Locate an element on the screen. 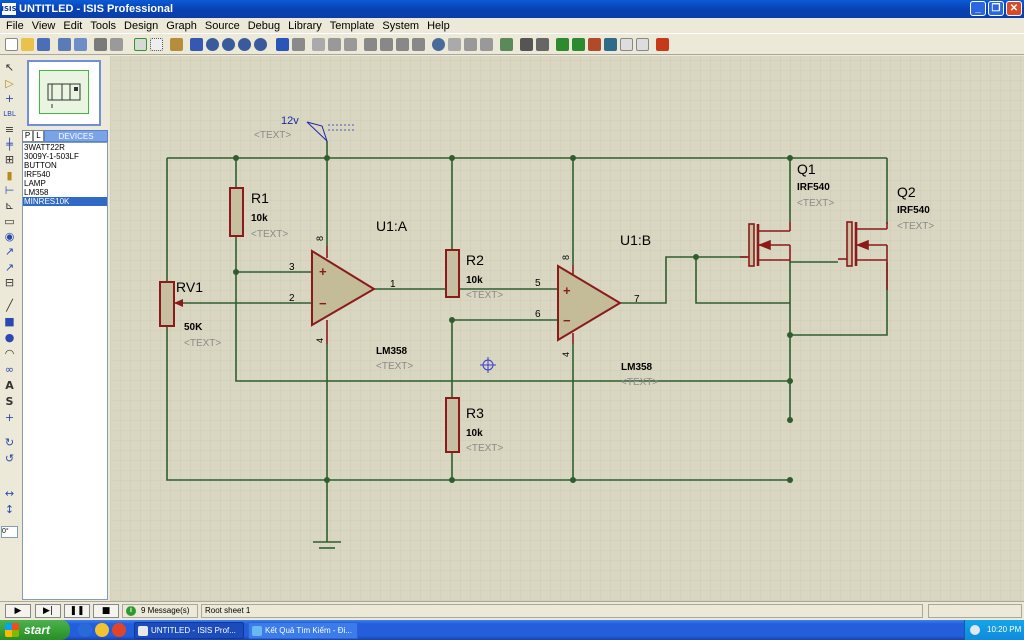 The image size is (1024, 640). packaging-tool-icon is located at coordinates (470, 44).